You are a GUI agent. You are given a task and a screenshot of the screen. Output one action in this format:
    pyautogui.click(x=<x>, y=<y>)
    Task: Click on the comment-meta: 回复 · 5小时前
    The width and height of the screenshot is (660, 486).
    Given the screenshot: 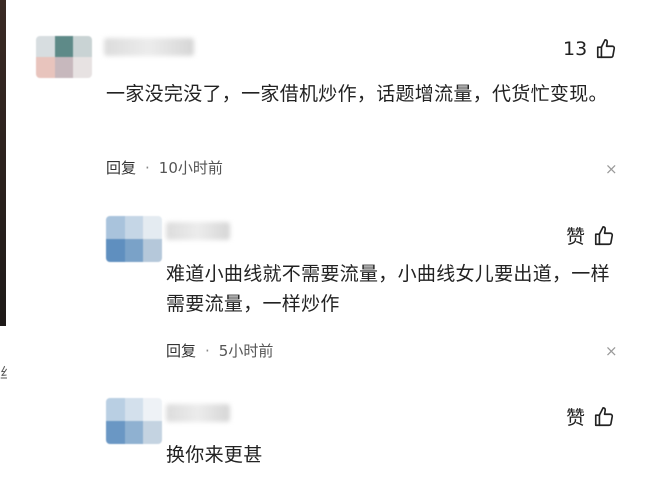 What is the action you would take?
    pyautogui.click(x=219, y=350)
    